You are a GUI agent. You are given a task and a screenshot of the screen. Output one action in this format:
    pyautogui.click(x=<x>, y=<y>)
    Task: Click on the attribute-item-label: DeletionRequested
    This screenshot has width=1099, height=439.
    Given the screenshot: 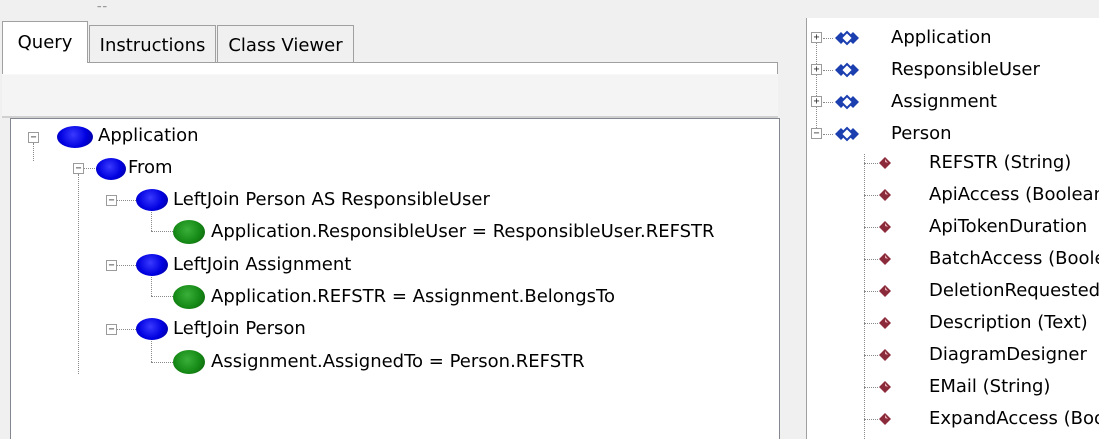 What is the action you would take?
    pyautogui.click(x=1014, y=290)
    